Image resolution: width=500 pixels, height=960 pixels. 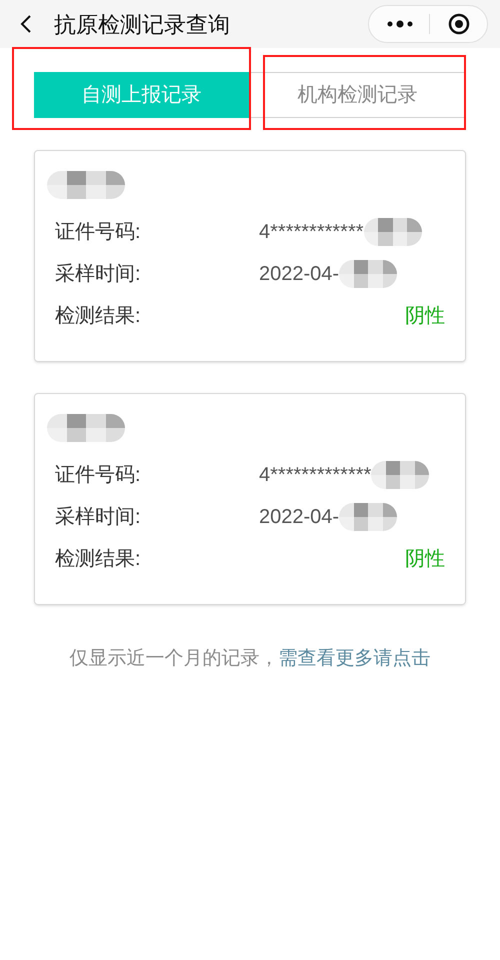 I want to click on window-title: 抗原检测记录查询, so click(x=142, y=24).